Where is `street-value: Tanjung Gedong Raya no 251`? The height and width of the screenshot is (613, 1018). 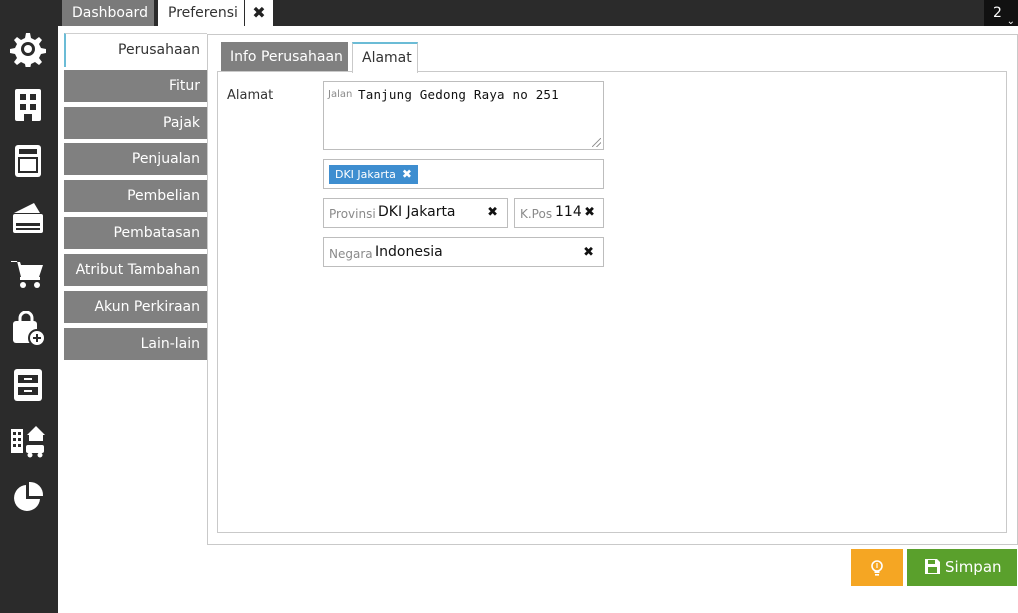
street-value: Tanjung Gedong Raya no 251 is located at coordinates (458, 94).